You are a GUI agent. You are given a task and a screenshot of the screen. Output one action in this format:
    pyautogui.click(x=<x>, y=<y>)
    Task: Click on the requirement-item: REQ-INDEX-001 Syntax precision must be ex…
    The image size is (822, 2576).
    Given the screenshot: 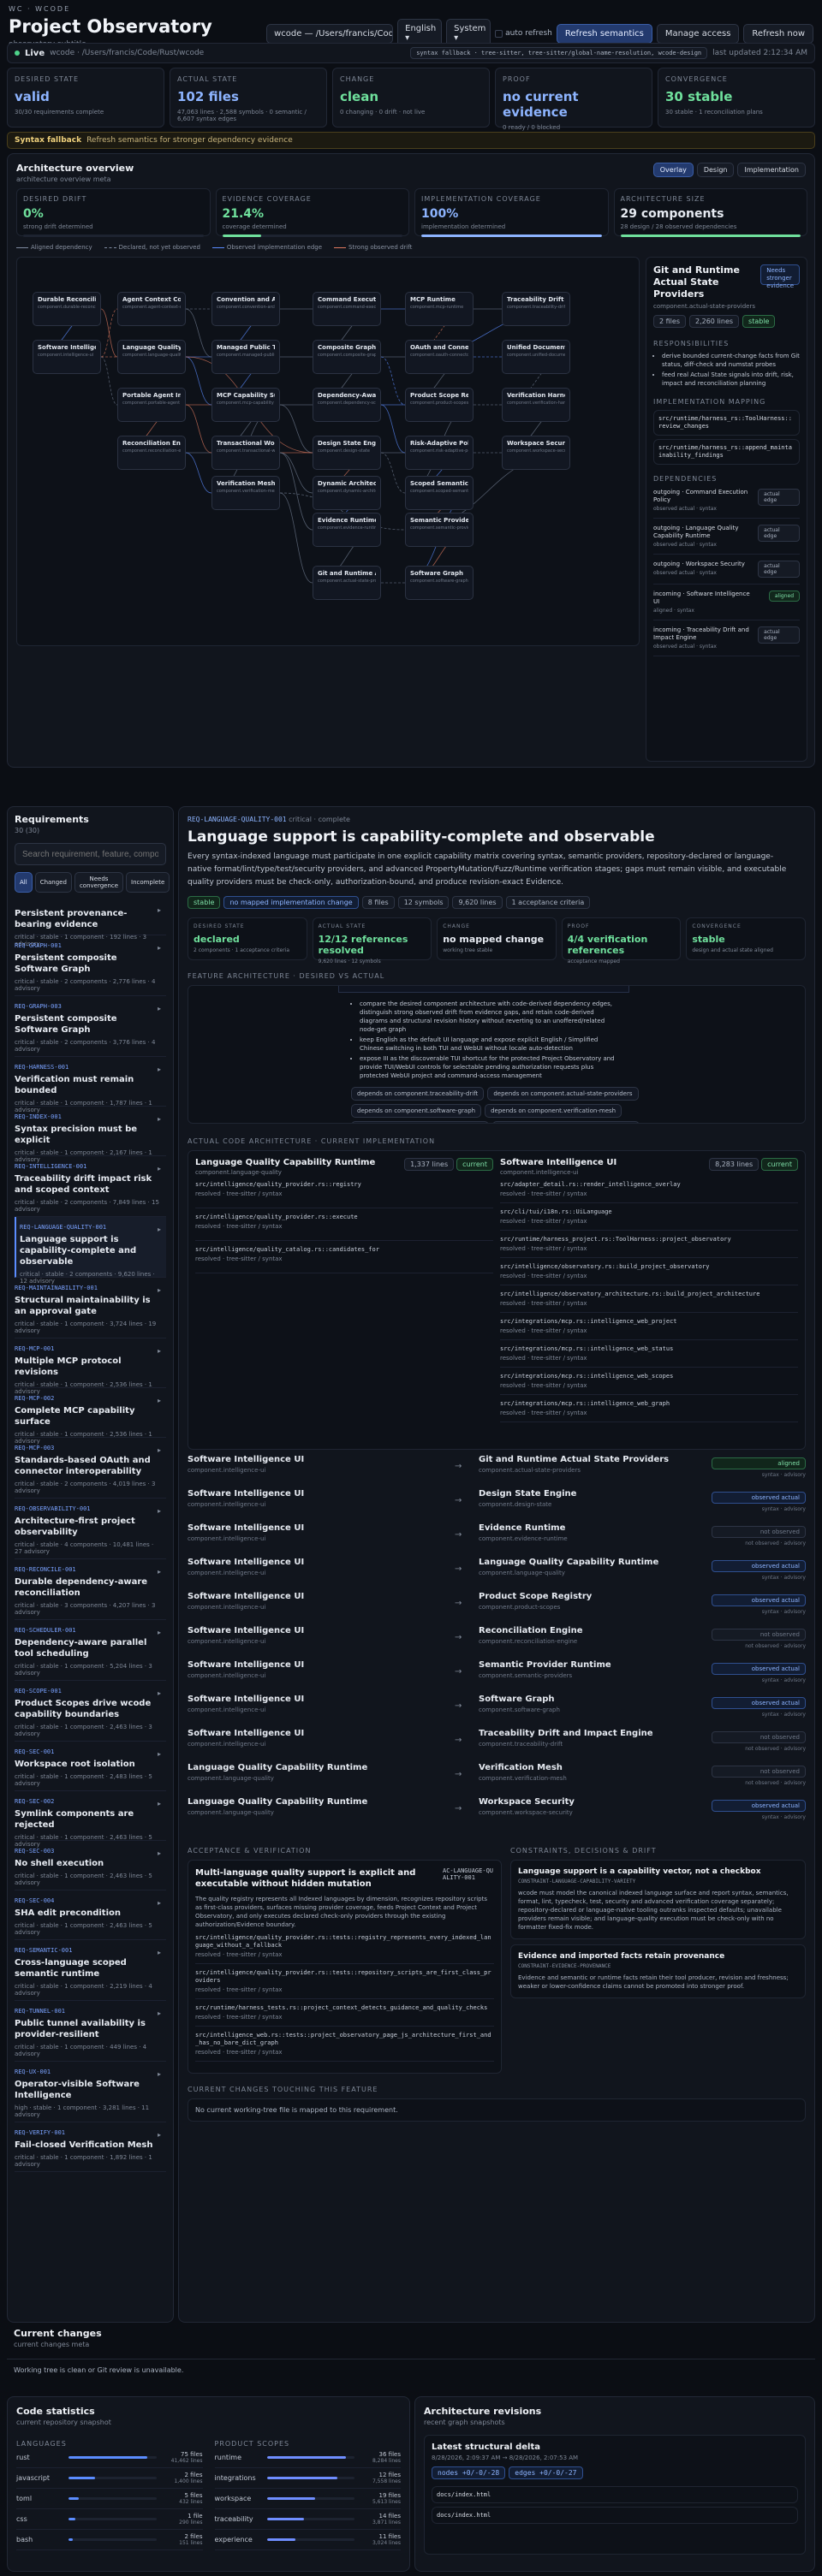 What is the action you would take?
    pyautogui.click(x=90, y=1135)
    